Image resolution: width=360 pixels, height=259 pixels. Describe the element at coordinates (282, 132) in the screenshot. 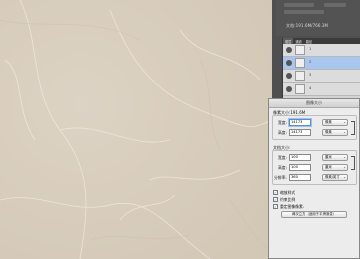

I see `pixel-height-label: 高度:` at that location.